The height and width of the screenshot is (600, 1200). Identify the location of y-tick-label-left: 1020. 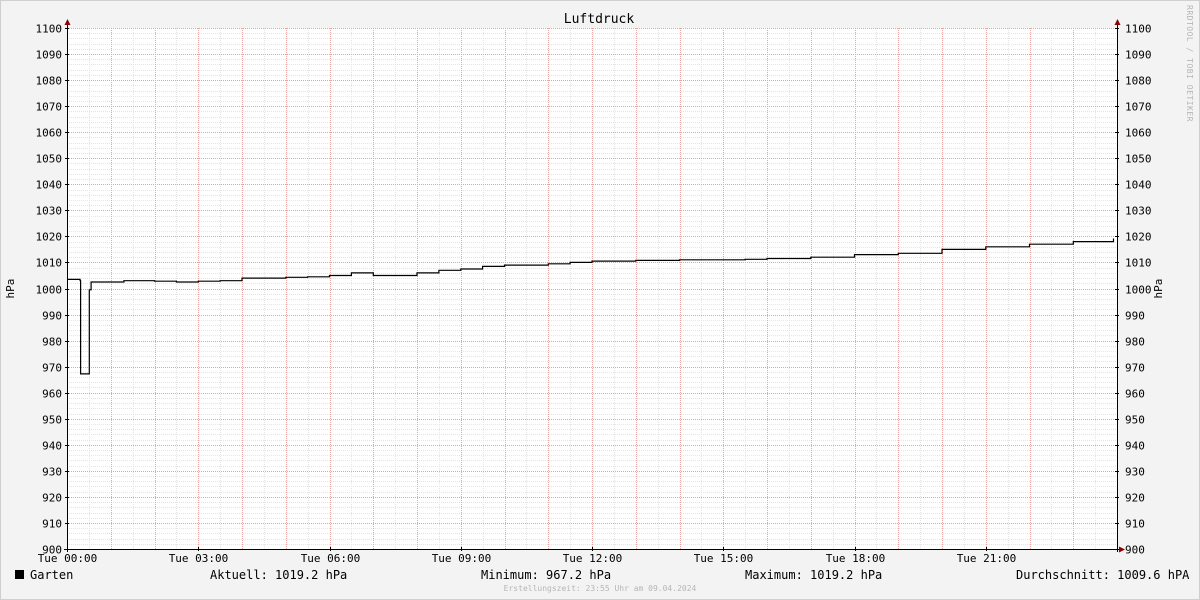
(49, 237).